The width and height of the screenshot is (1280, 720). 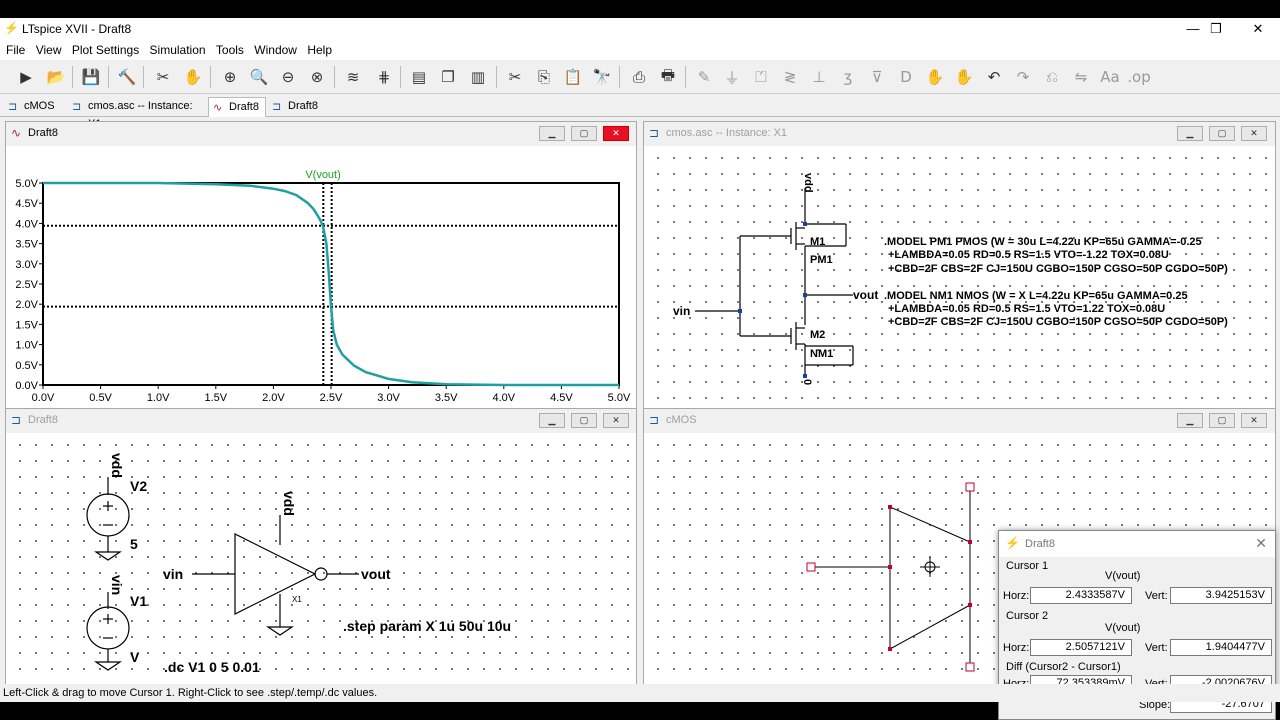 I want to click on pan-icon: ✋, so click(x=193, y=77).